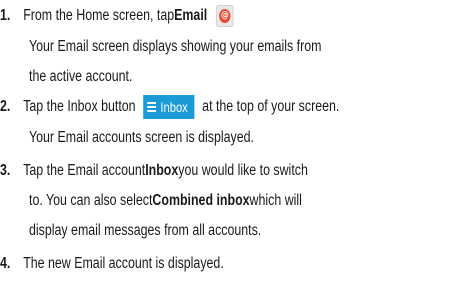 The height and width of the screenshot is (286, 472). What do you see at coordinates (174, 107) in the screenshot?
I see `inbox-button-label: Inbox` at bounding box center [174, 107].